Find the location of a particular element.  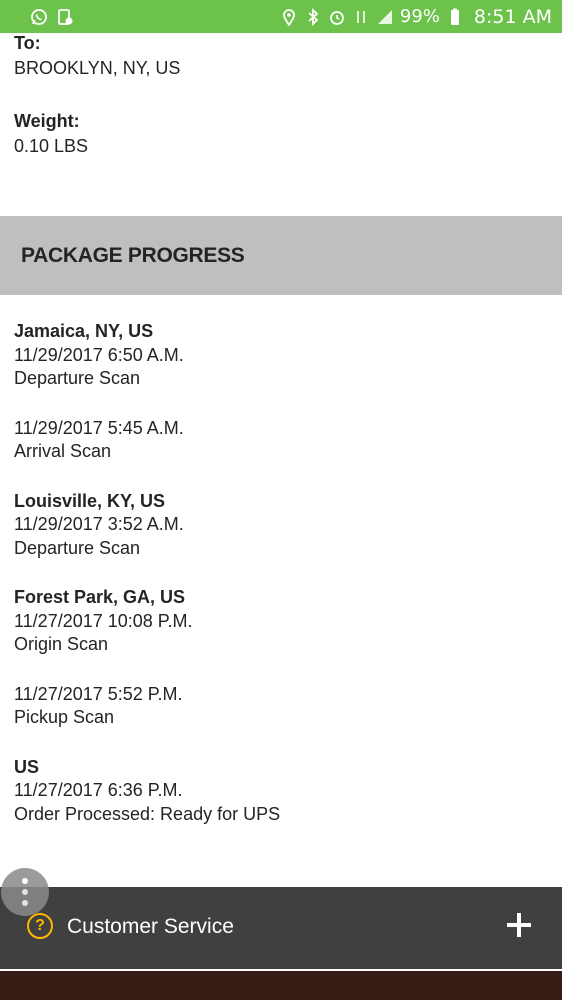

progress-event: 11/27/2017 5:52 P.M. Pickup Scan is located at coordinates (279, 706).